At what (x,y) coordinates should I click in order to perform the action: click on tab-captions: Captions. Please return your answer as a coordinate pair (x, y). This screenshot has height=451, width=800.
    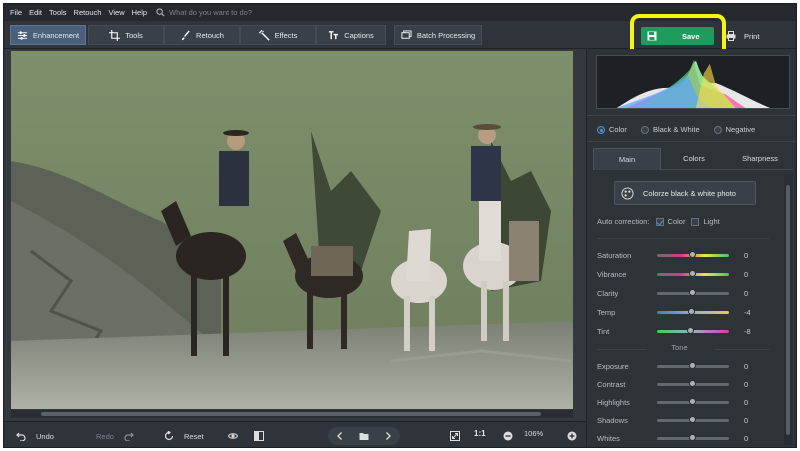
    Looking at the image, I should click on (351, 35).